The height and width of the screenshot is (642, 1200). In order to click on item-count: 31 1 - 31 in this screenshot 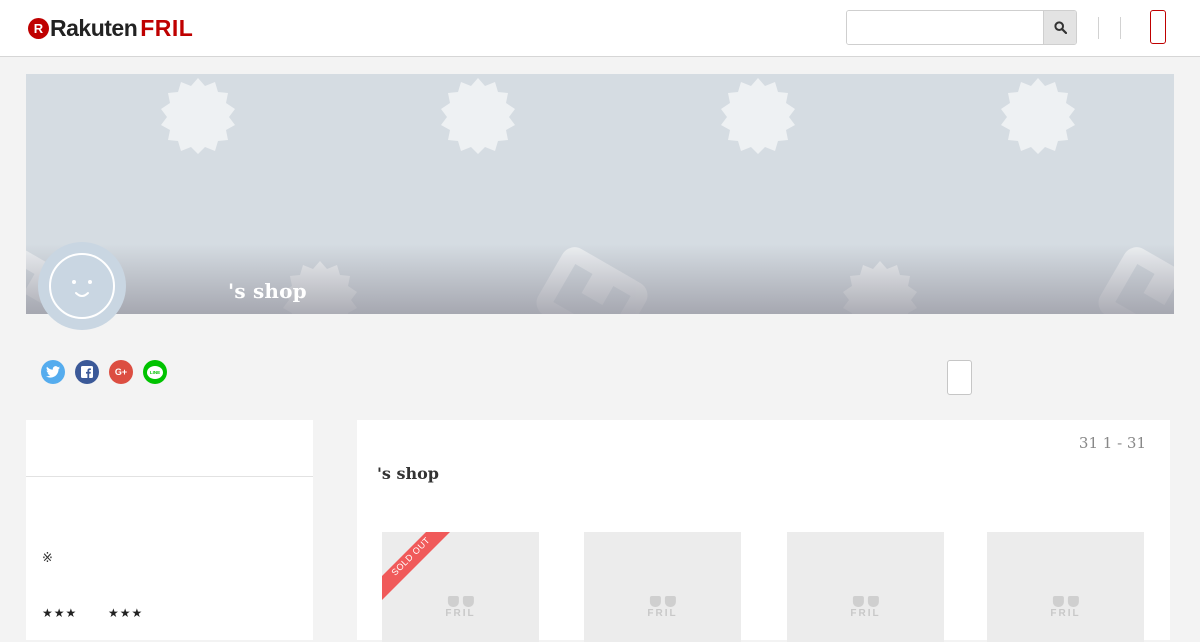, I will do `click(1112, 443)`.